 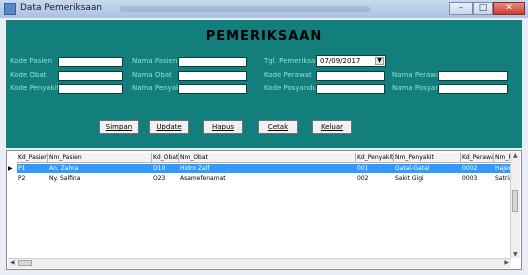 I want to click on label-kode-obat: Kode Obat, so click(x=28, y=75).